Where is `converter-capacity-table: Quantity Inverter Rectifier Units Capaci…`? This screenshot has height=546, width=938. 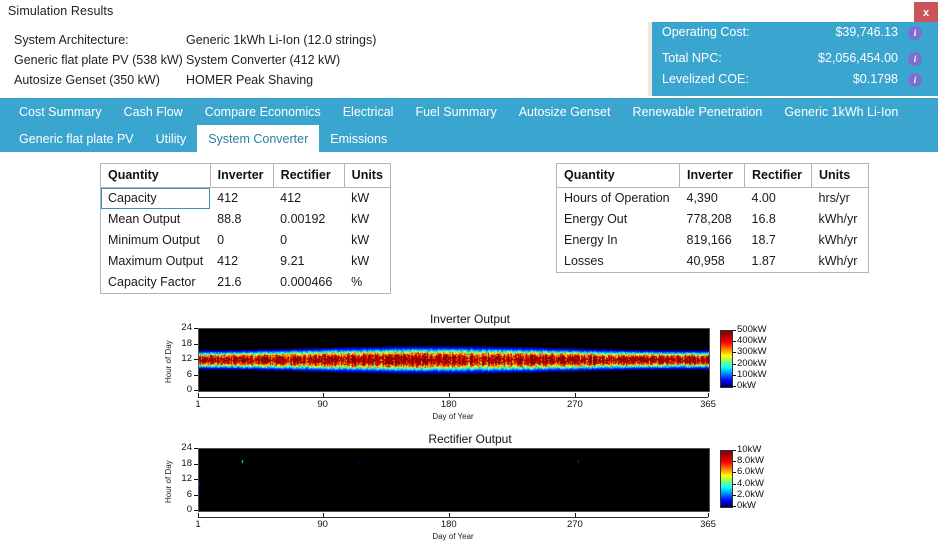 converter-capacity-table: Quantity Inverter Rectifier Units Capaci… is located at coordinates (245, 228).